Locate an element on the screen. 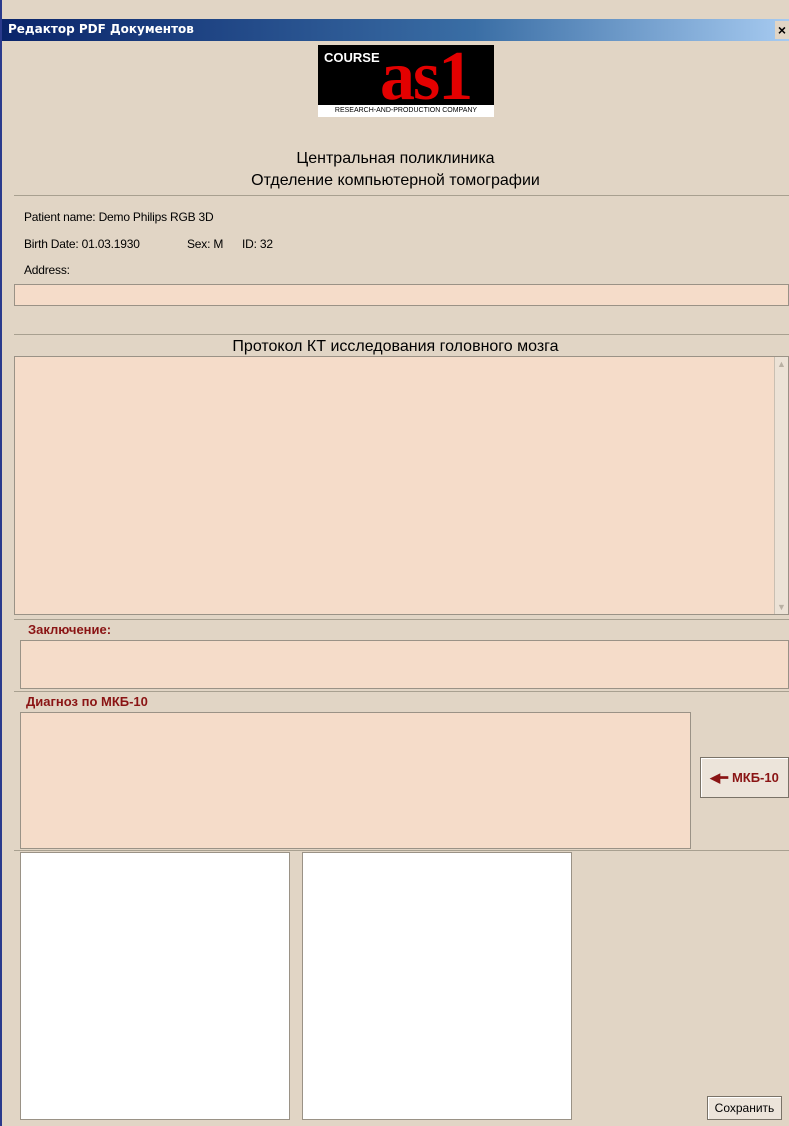  scroll-down-icon: ▼ is located at coordinates (781, 607).